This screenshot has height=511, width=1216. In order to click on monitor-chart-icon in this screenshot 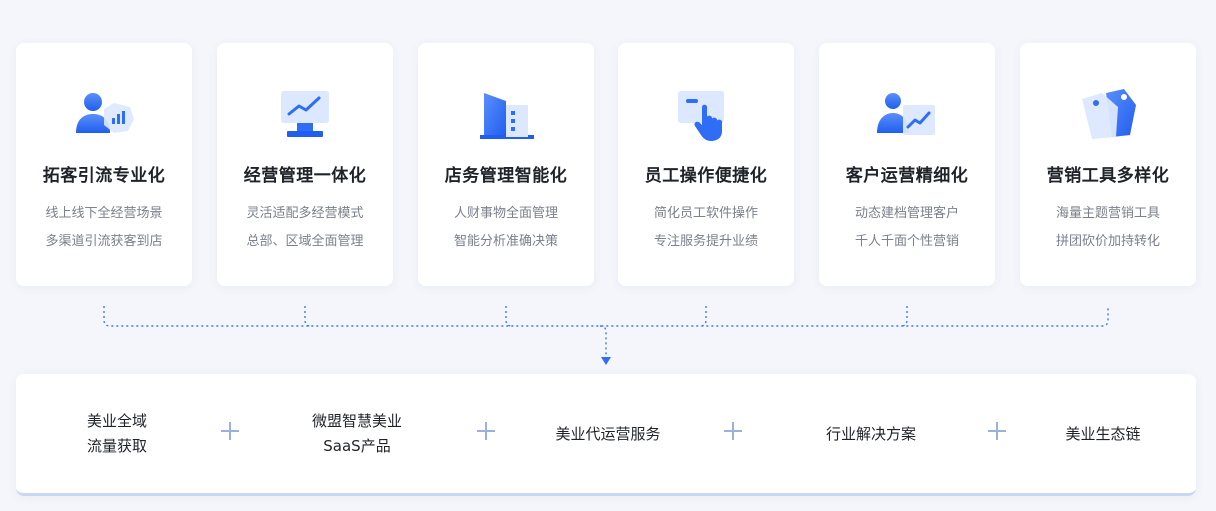, I will do `click(305, 114)`.